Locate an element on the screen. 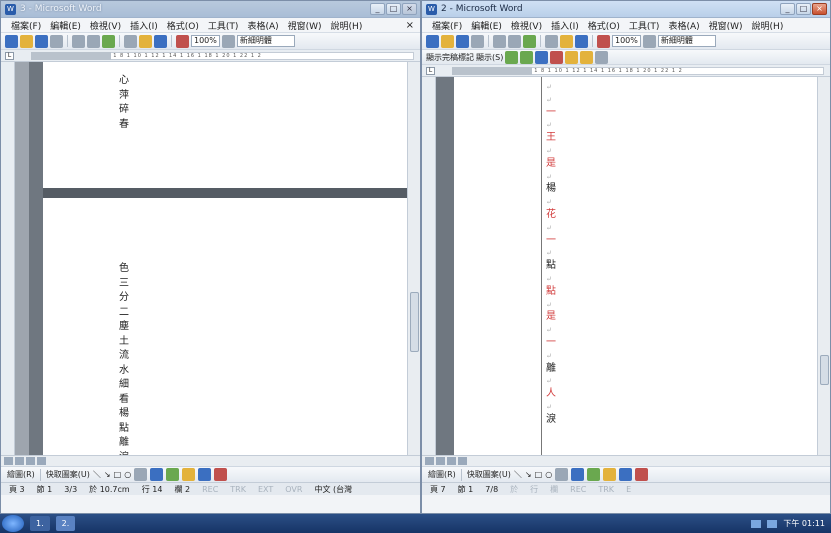 The image size is (831, 533). network-icon is located at coordinates (756, 523).